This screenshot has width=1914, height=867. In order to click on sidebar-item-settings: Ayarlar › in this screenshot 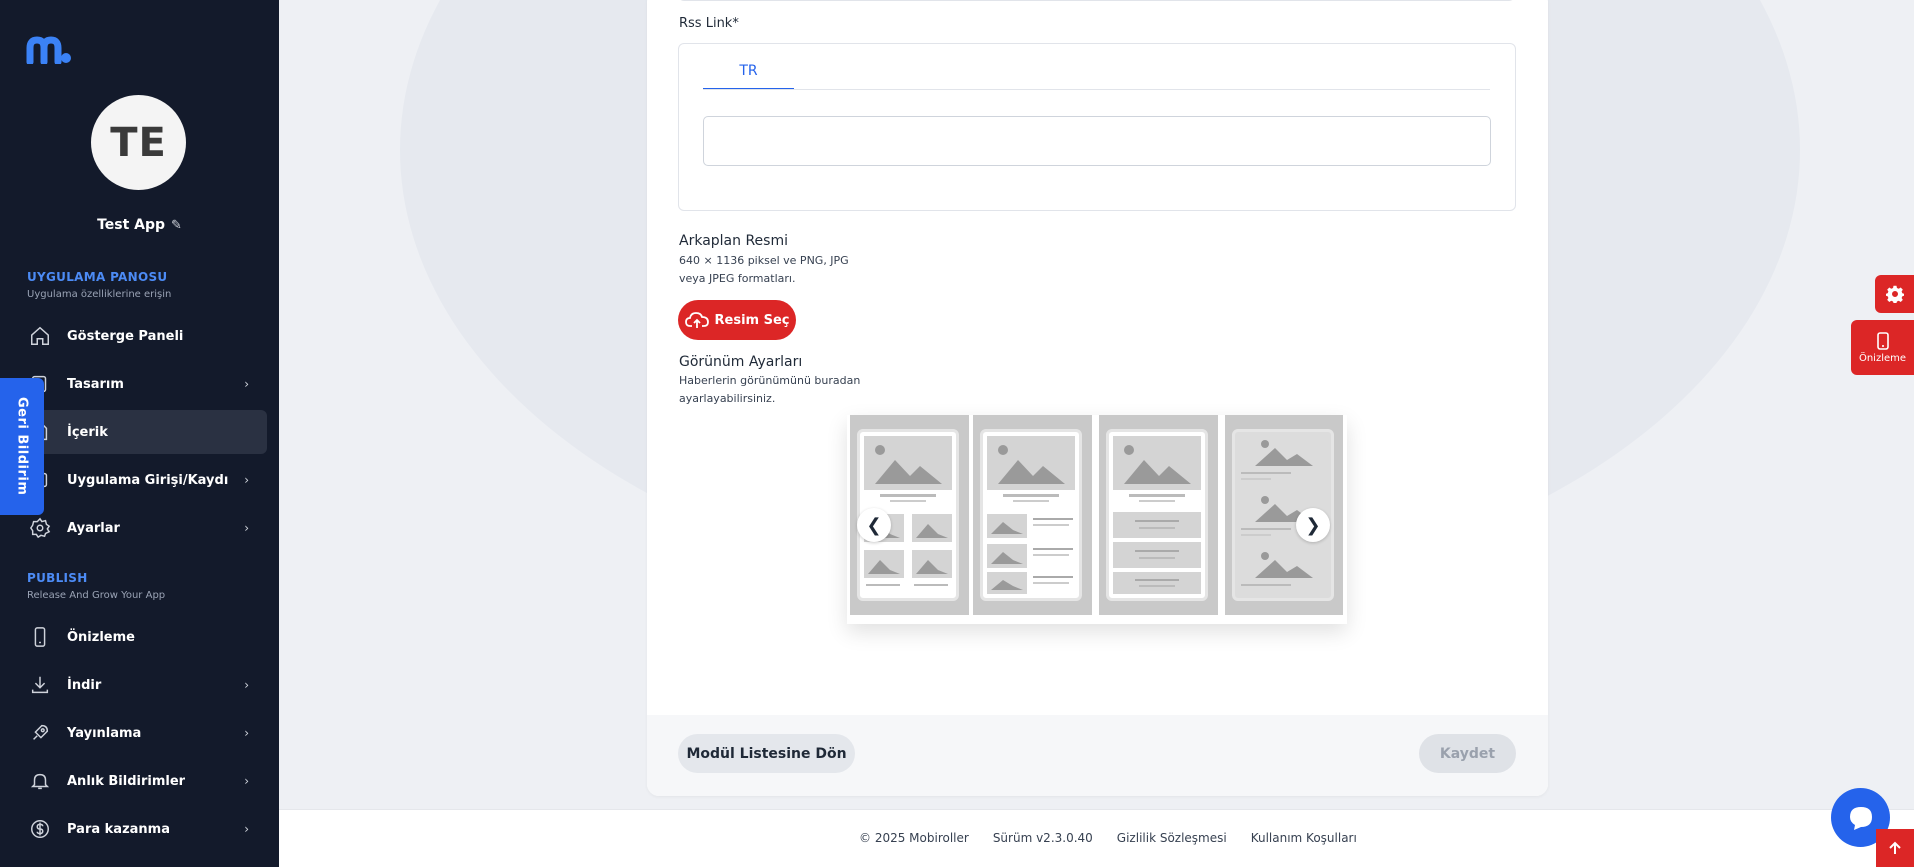, I will do `click(140, 528)`.